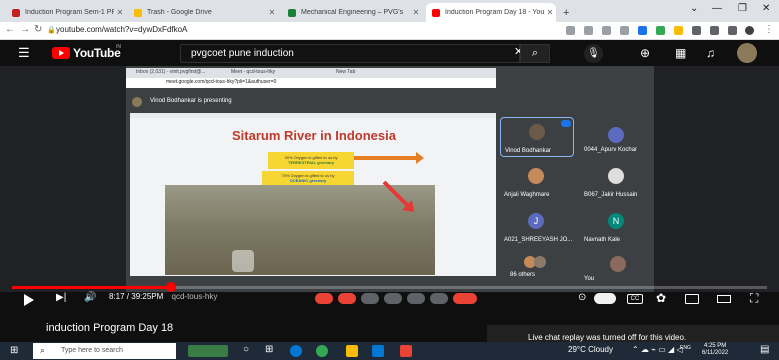  I want to click on chrome-icon, so click(322, 351).